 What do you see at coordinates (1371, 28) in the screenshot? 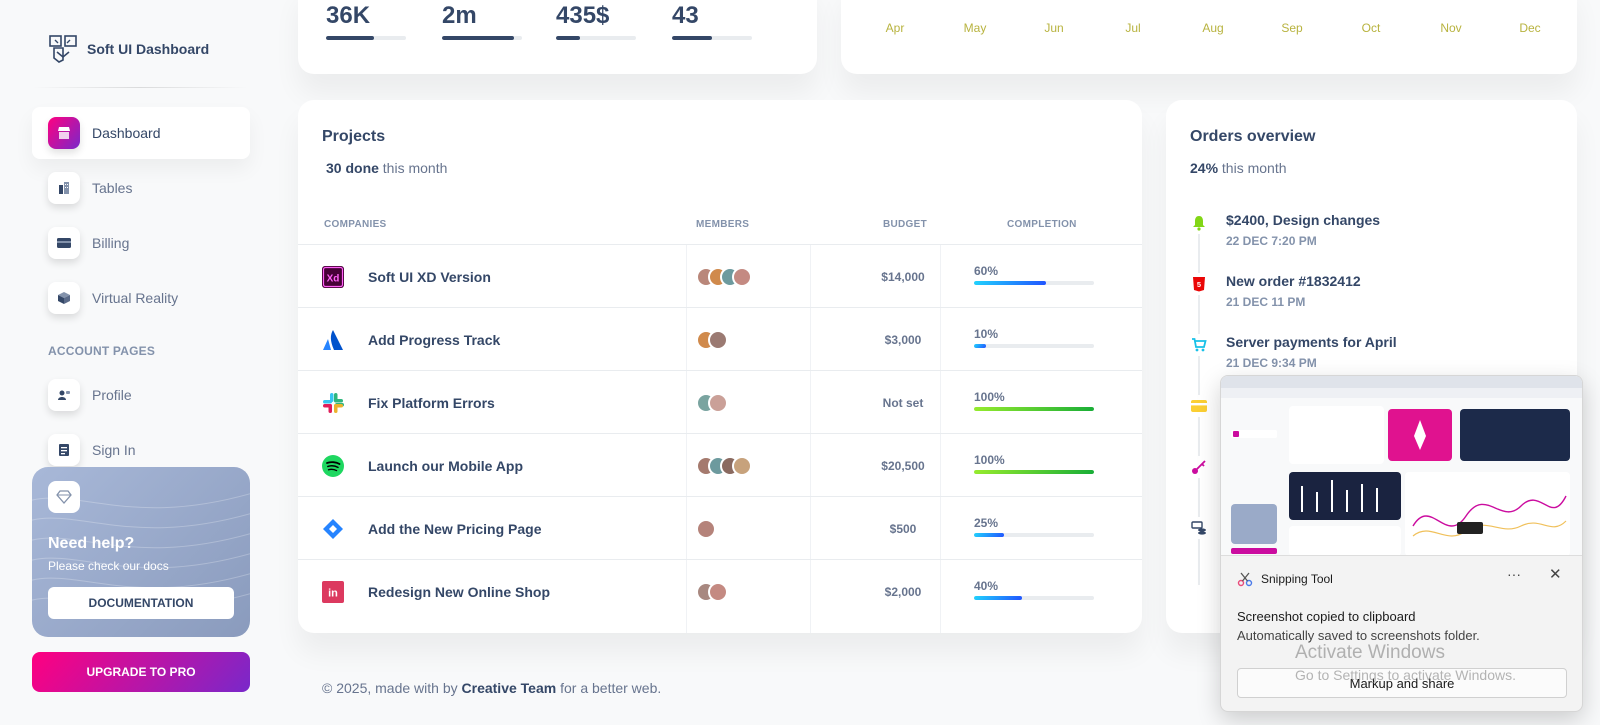
I see `chart-x-tick: Oct` at bounding box center [1371, 28].